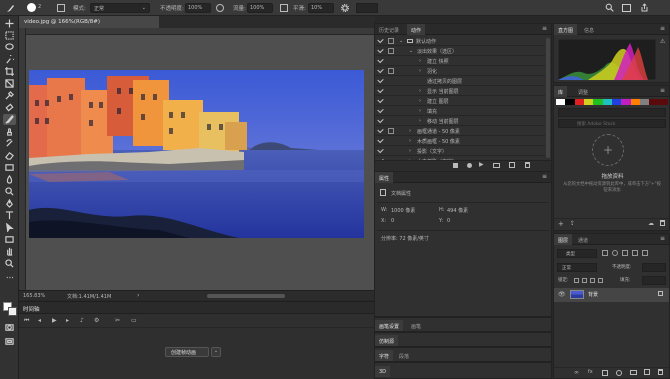 This screenshot has height=379, width=670. Describe the element at coordinates (460, 151) in the screenshot. I see `action-row: › 投影（文字）` at that location.